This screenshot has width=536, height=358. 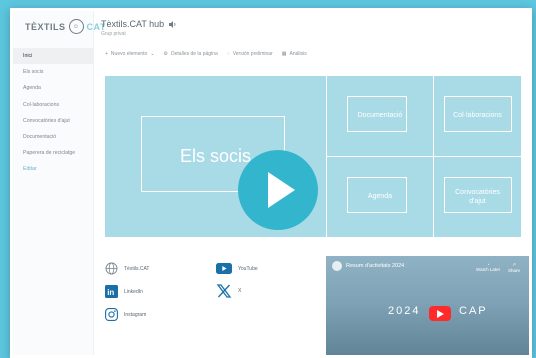 I want to click on sidebar-item-agenda: Agenda, so click(x=53, y=88).